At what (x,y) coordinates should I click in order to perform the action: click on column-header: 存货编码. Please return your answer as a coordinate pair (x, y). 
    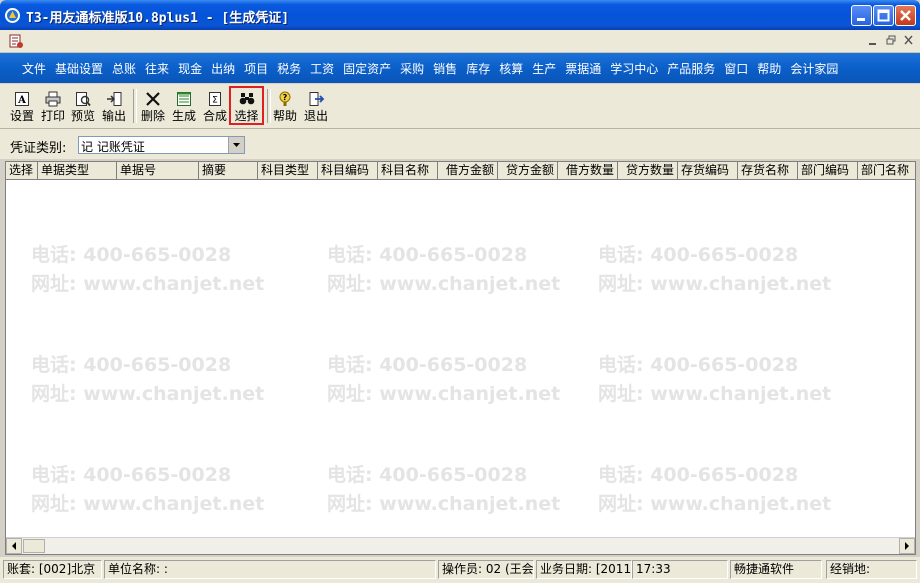
    Looking at the image, I should click on (708, 171).